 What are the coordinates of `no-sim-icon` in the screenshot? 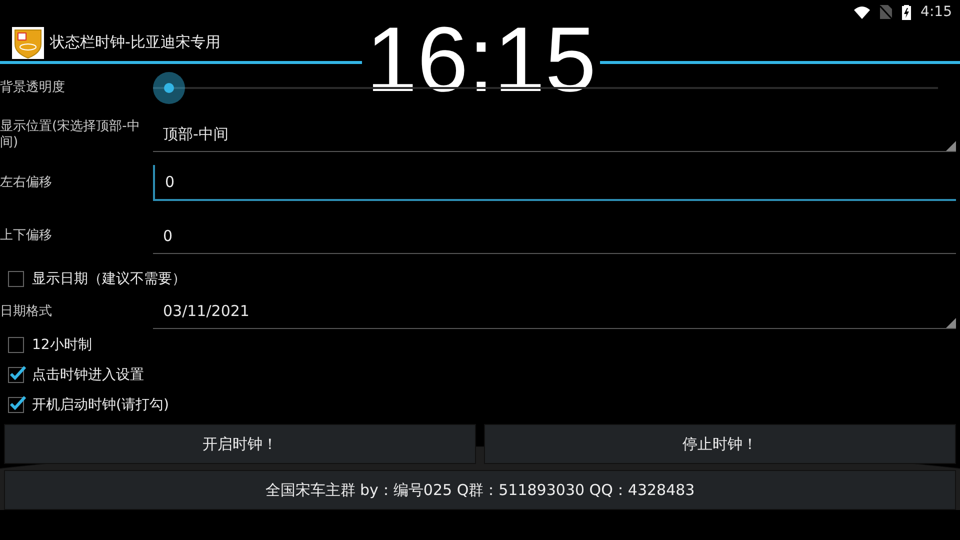 It's located at (886, 12).